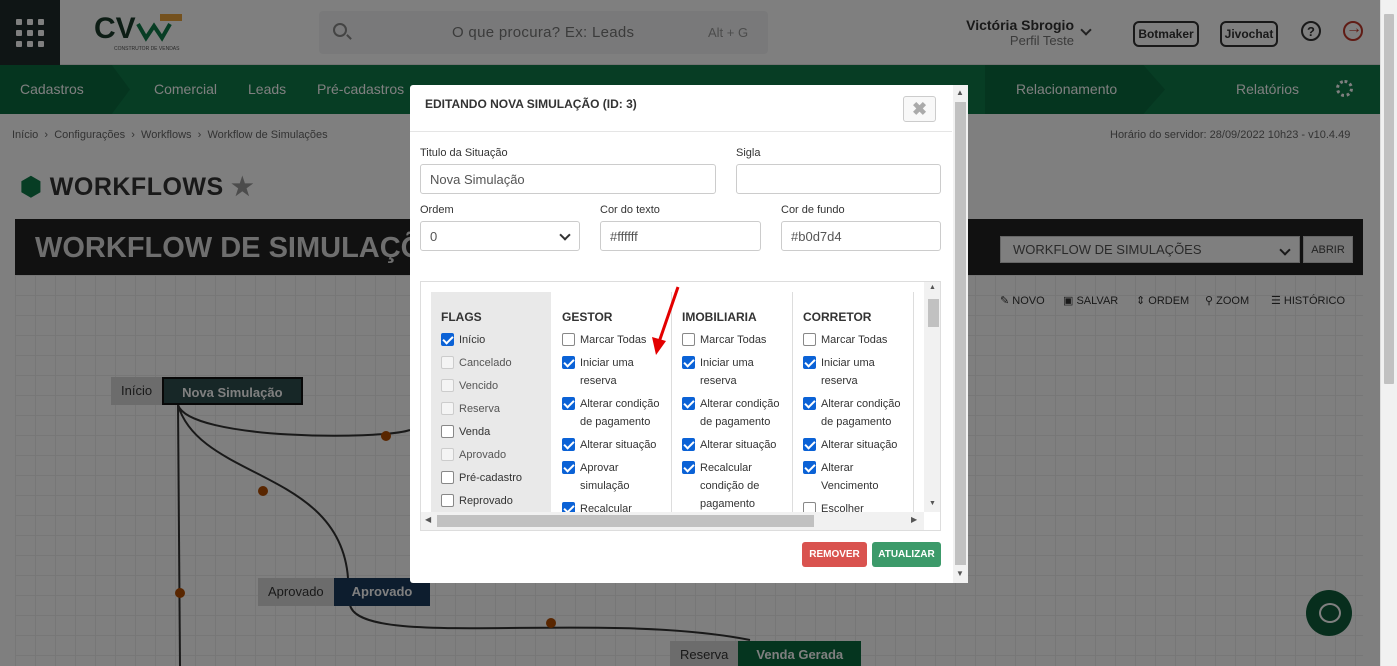 This screenshot has width=1397, height=666. What do you see at coordinates (481, 478) in the screenshot?
I see `flag-checkbox: Pré-cadastro` at bounding box center [481, 478].